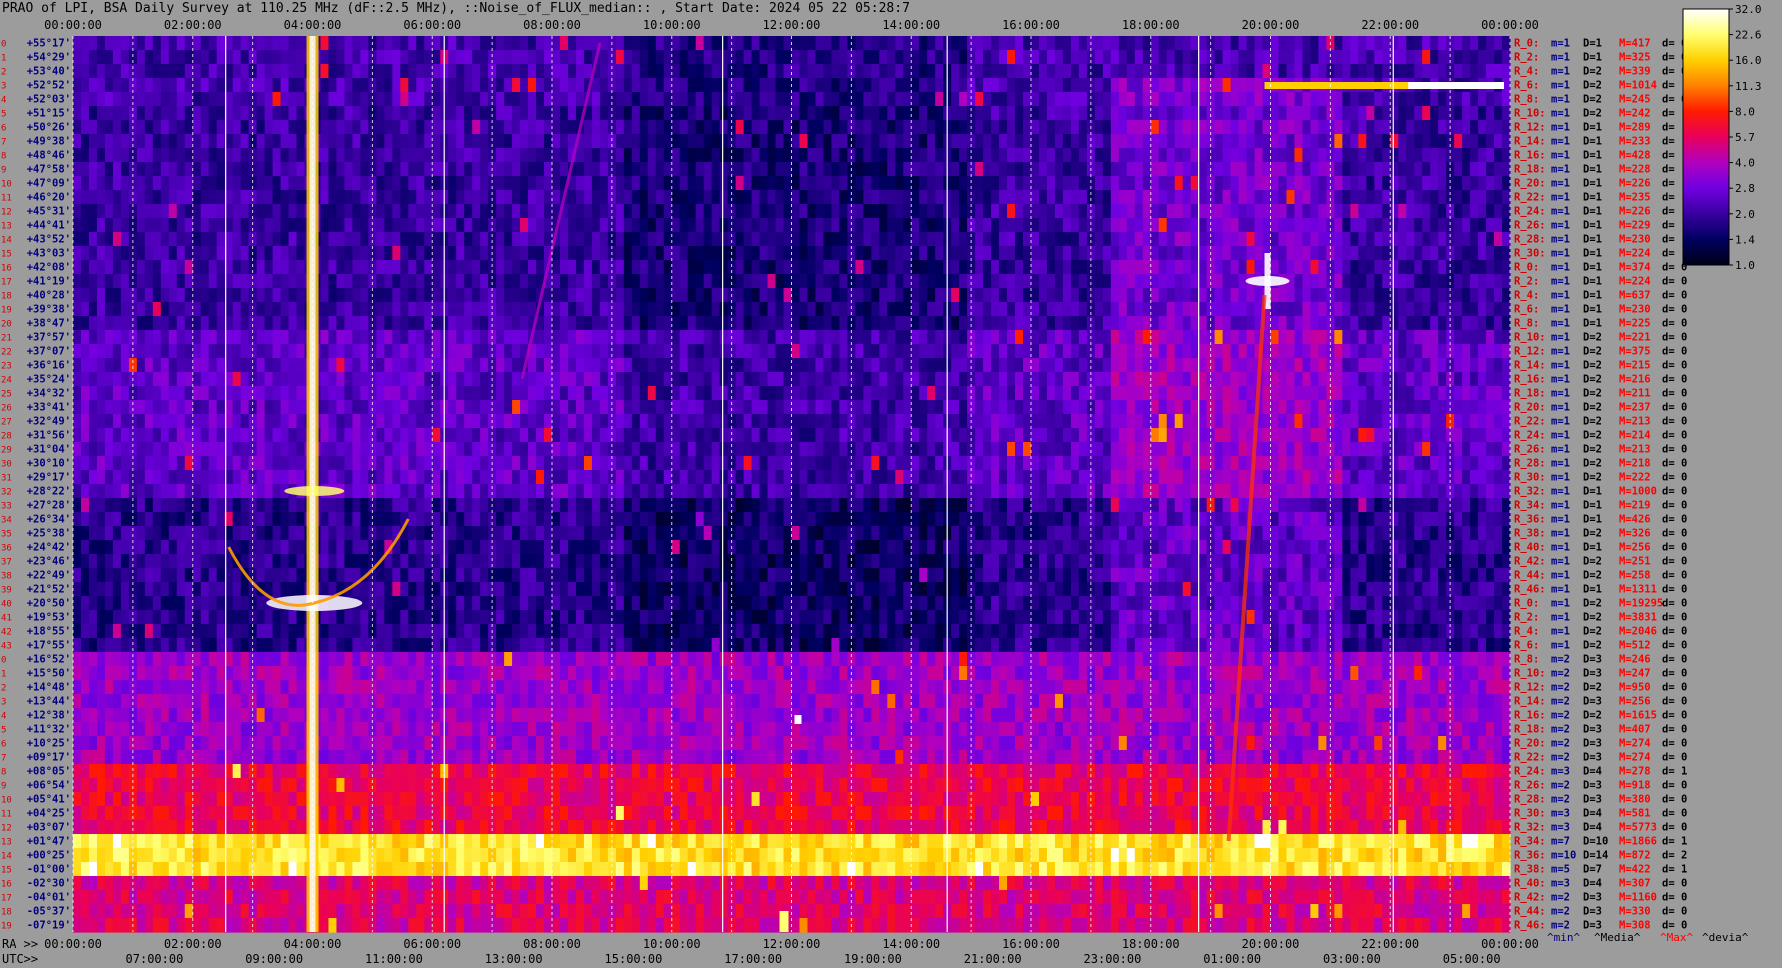 The image size is (1782, 968). What do you see at coordinates (6, 381) in the screenshot?
I see `row-index: 24` at bounding box center [6, 381].